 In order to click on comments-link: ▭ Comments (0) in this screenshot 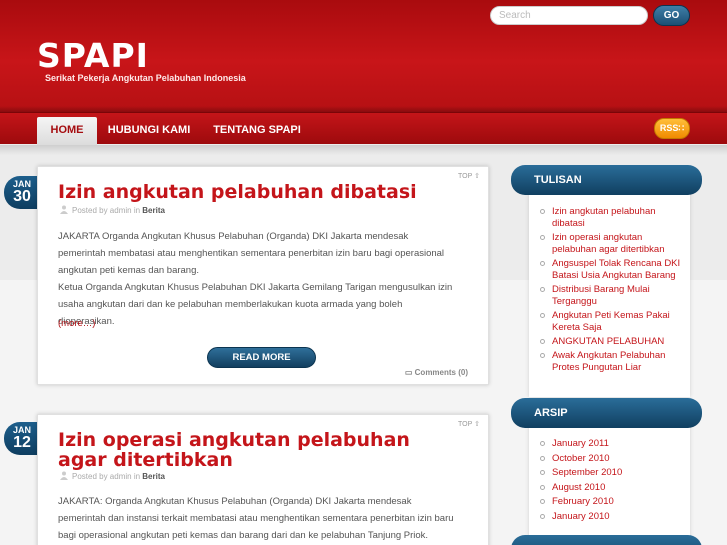, I will do `click(436, 372)`.